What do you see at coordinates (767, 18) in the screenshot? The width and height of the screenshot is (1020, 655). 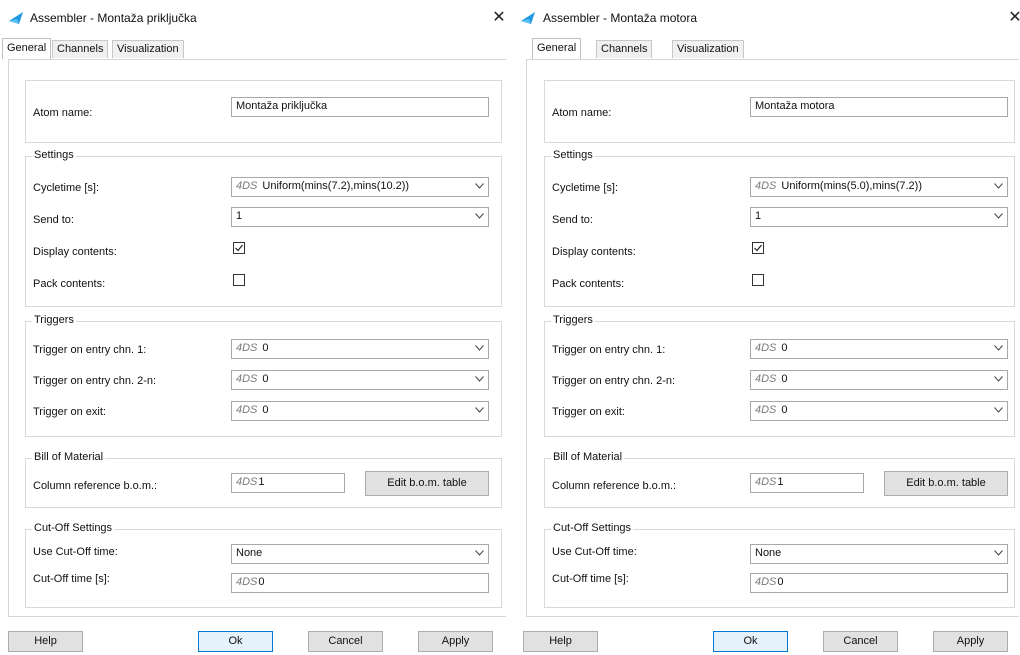 I see `title-bar: Assembler - Montaža motora ✕` at bounding box center [767, 18].